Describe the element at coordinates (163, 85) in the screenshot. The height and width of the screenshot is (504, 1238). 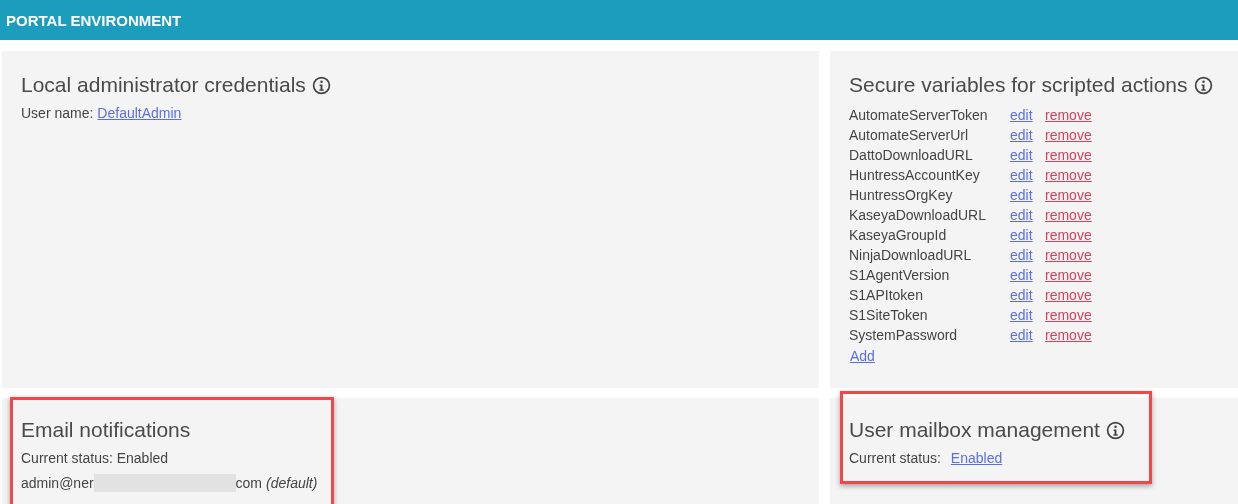
I see `section-title: Local administrator credentials` at that location.